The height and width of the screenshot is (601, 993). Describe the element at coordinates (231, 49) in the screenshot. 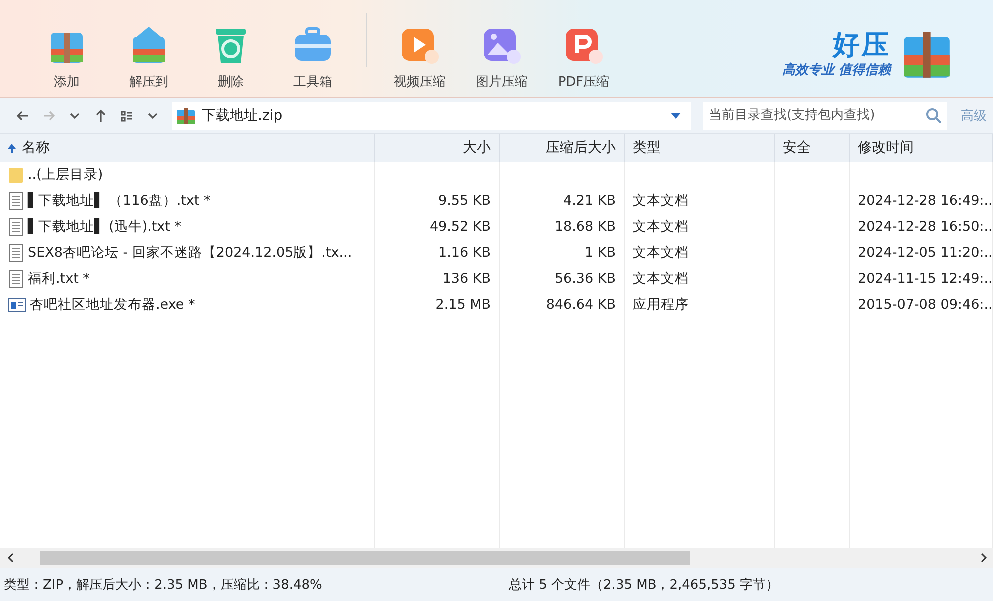

I see `toolbar-button: 删除` at that location.